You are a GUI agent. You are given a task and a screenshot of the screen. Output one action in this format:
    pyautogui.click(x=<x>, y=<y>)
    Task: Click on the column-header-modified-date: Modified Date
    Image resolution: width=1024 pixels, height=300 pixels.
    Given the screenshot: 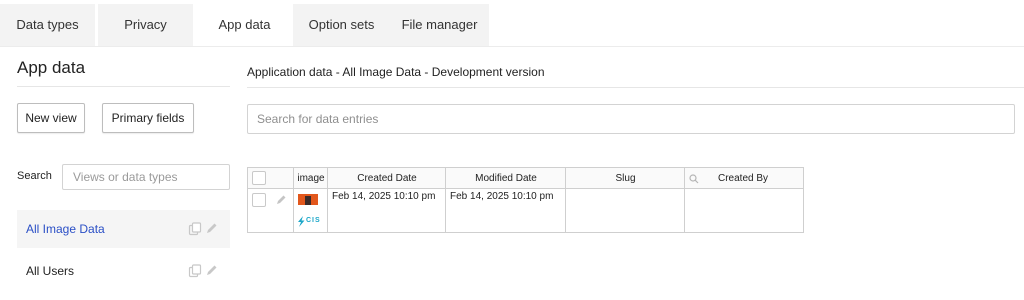 What is the action you would take?
    pyautogui.click(x=506, y=178)
    